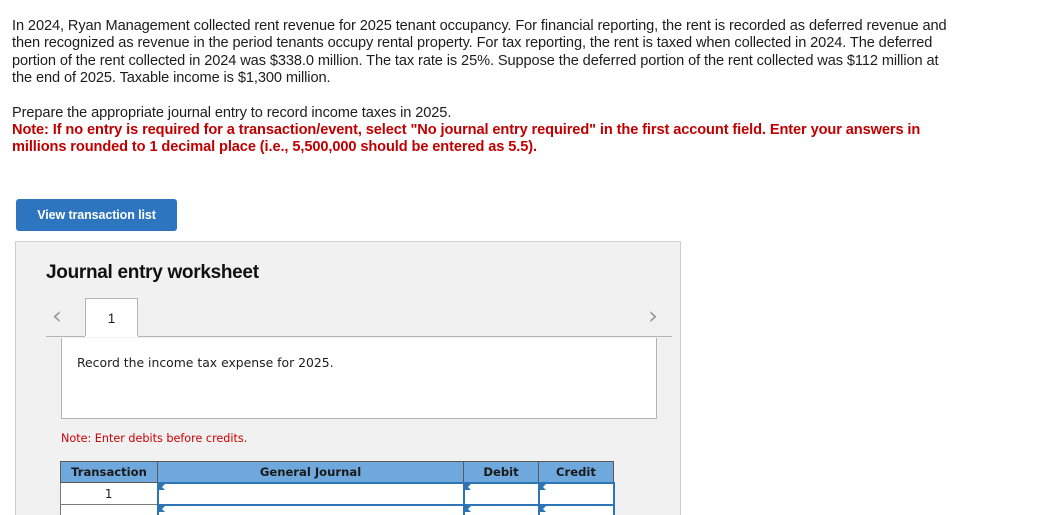 The width and height of the screenshot is (1057, 515). I want to click on chevron-right-icon: ›, so click(653, 317).